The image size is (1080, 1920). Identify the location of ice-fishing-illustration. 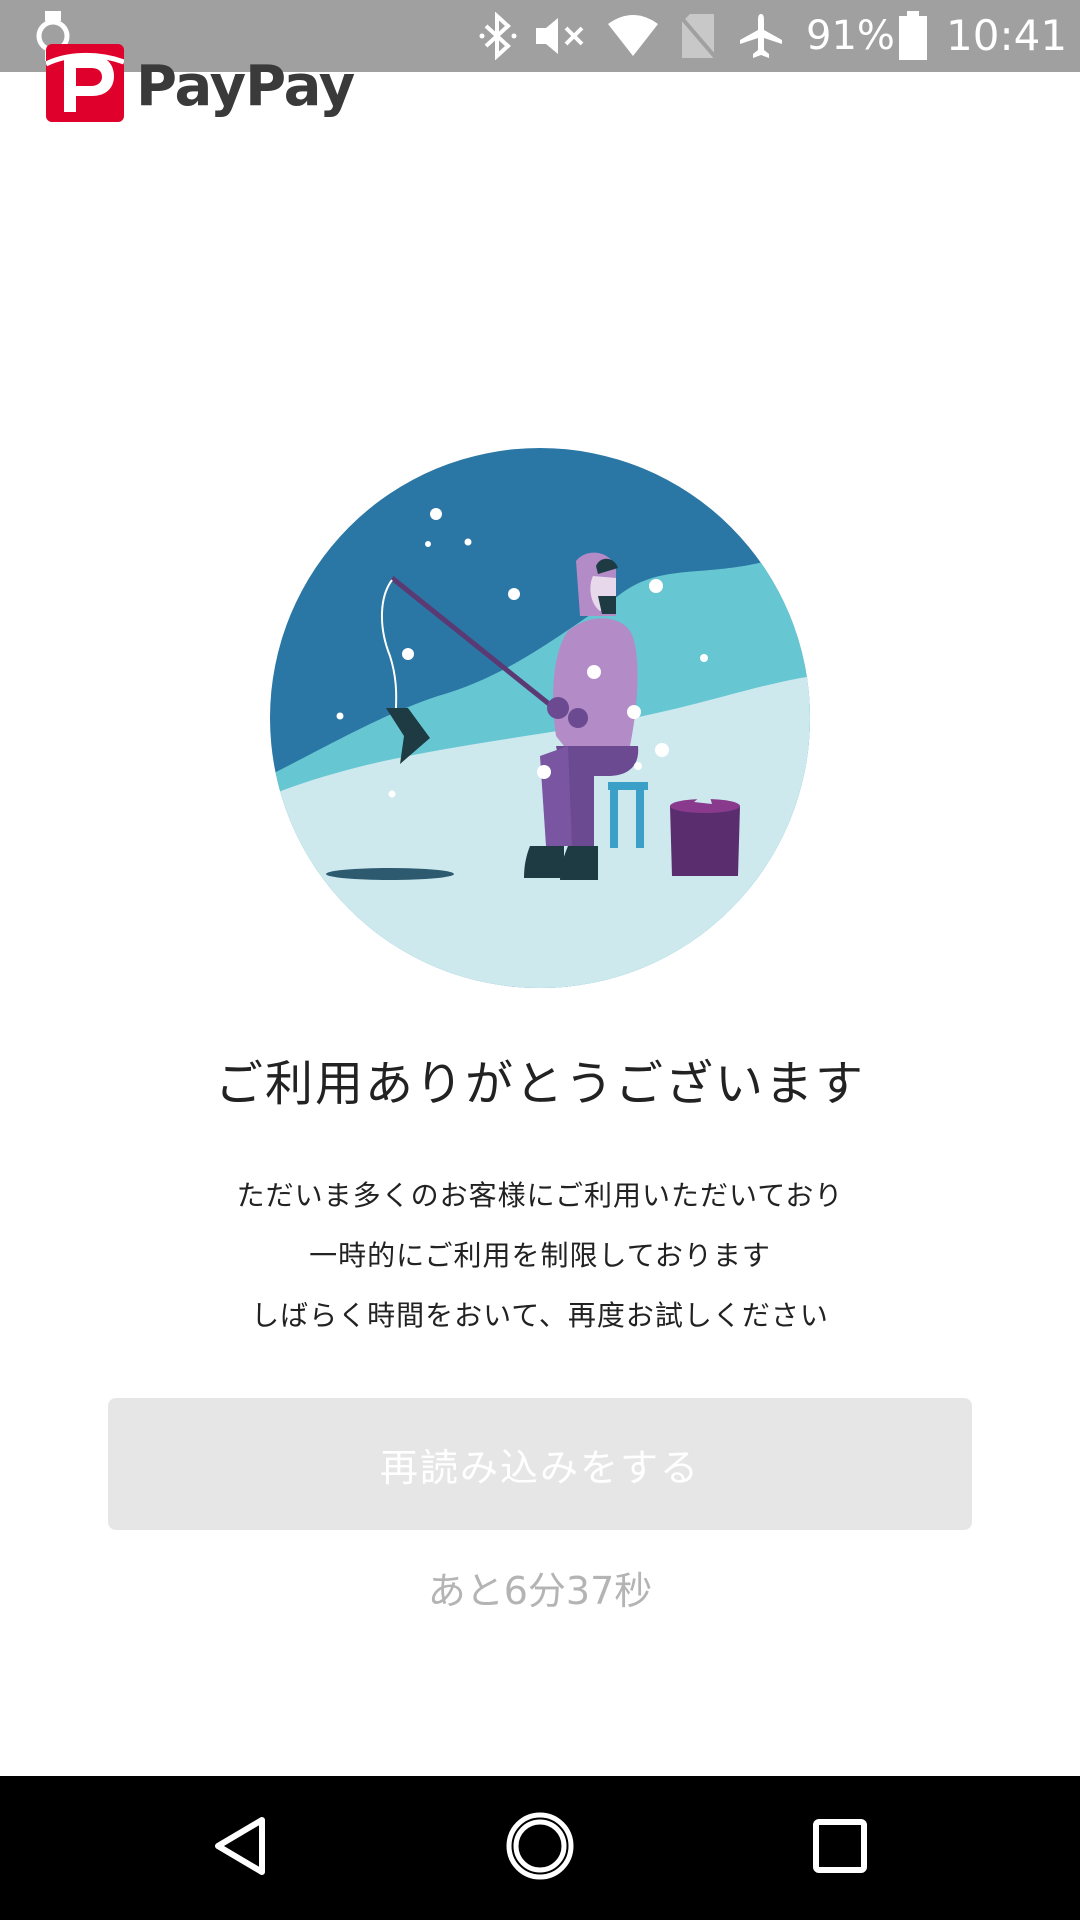
(540, 718).